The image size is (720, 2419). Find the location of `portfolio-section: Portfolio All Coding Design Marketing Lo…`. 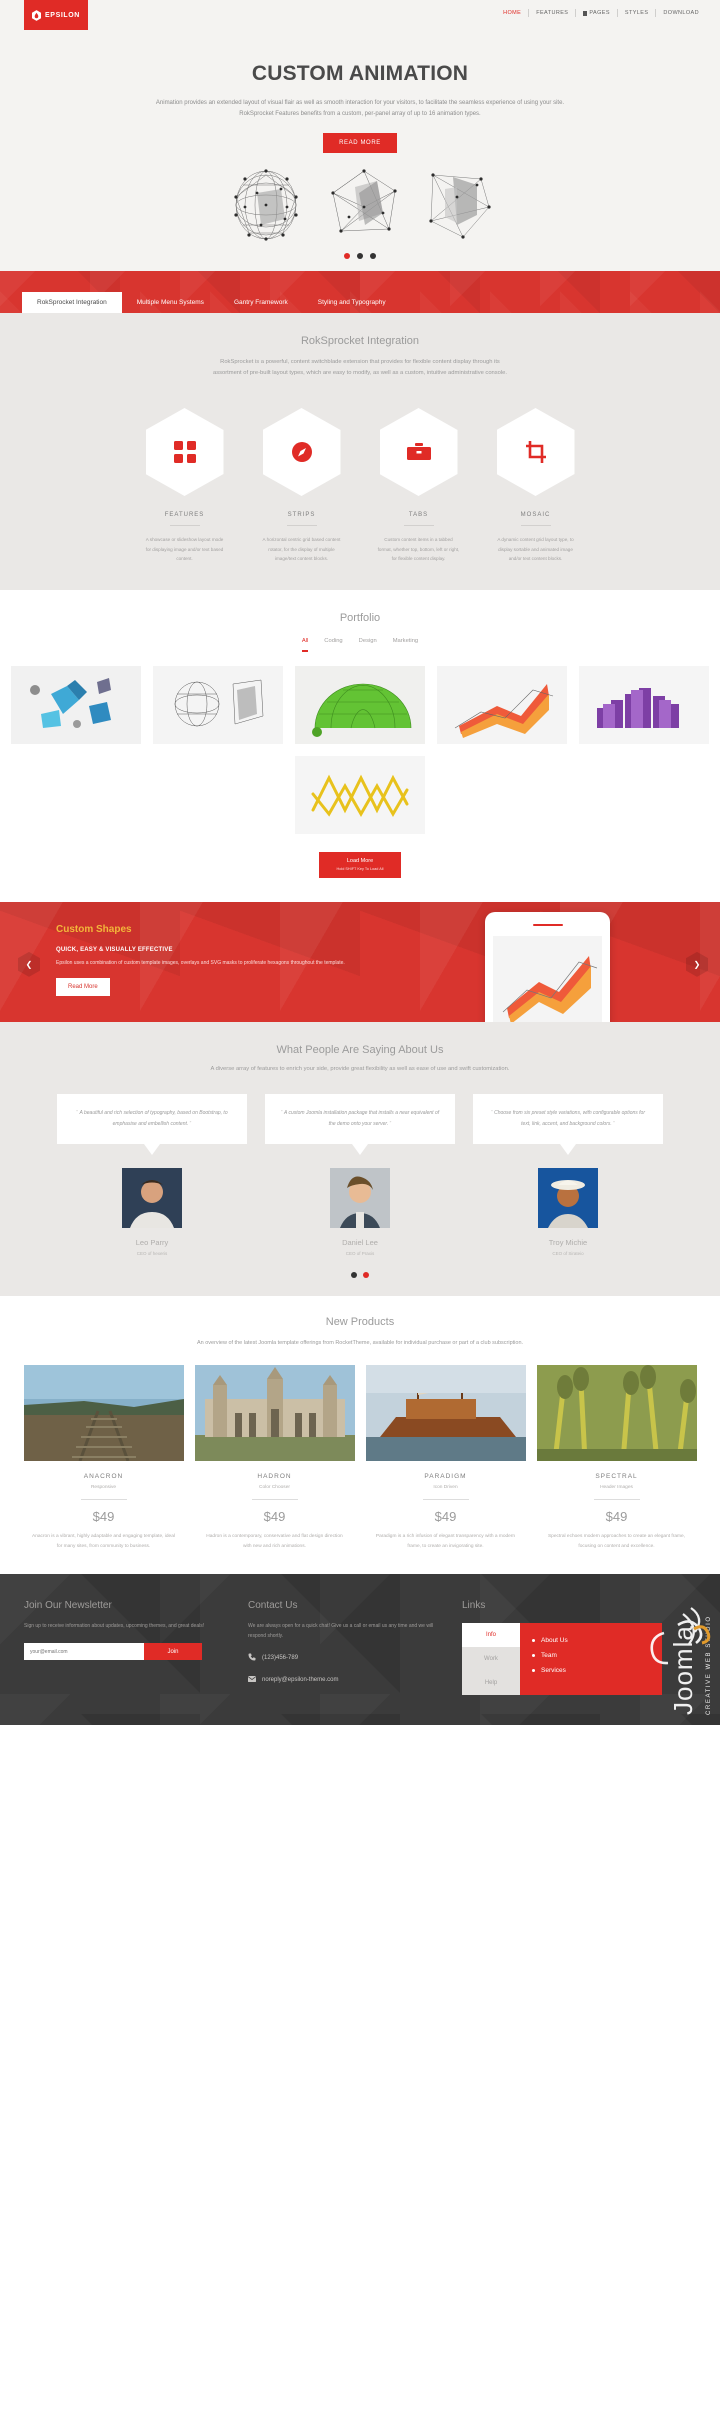

portfolio-section: Portfolio All Coding Design Marketing Lo… is located at coordinates (360, 745).